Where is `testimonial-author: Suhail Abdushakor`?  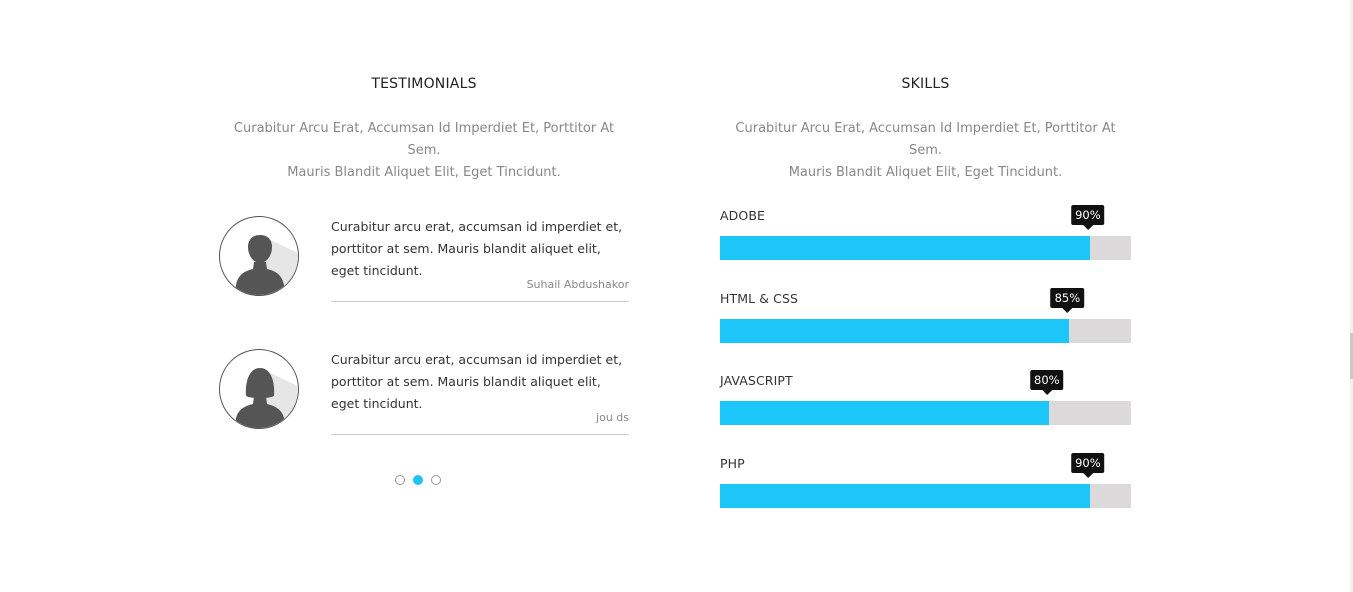 testimonial-author: Suhail Abdushakor is located at coordinates (577, 284).